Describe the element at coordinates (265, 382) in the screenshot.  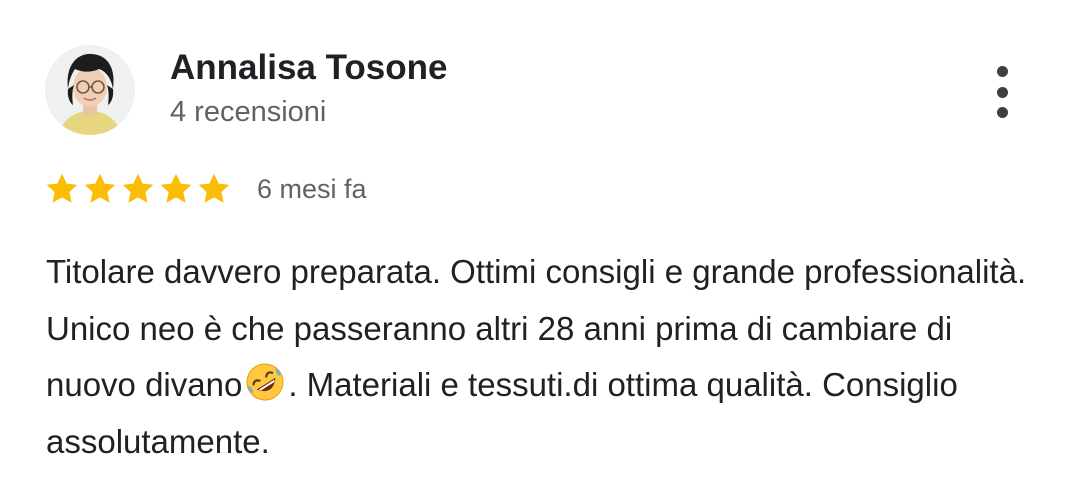
I see `rolling-on-the-floor-laughing-emoji` at that location.